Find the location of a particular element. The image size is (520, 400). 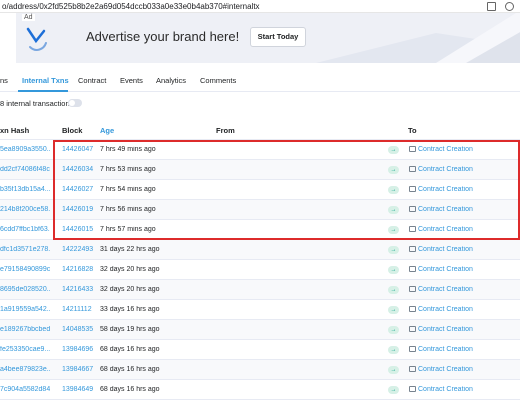

advanced-mode-toggle is located at coordinates (75, 103).